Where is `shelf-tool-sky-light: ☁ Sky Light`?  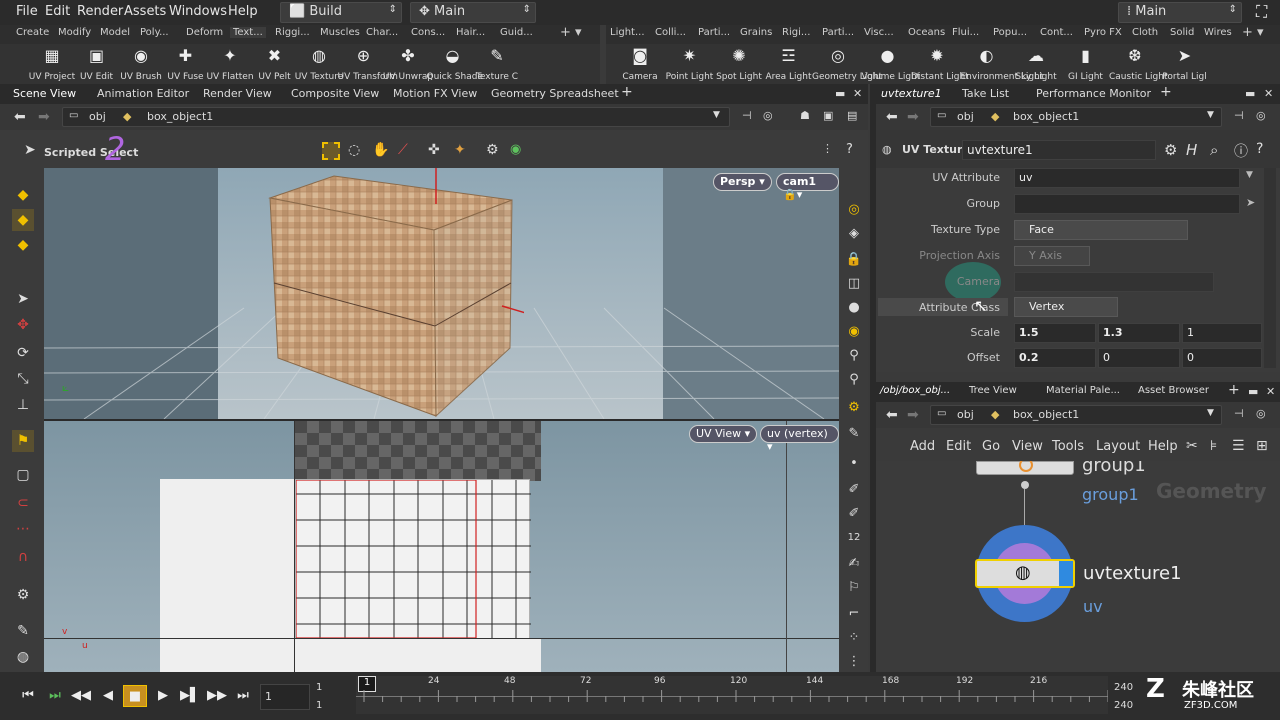
shelf-tool-sky-light: ☁ Sky Light is located at coordinates (1036, 64).